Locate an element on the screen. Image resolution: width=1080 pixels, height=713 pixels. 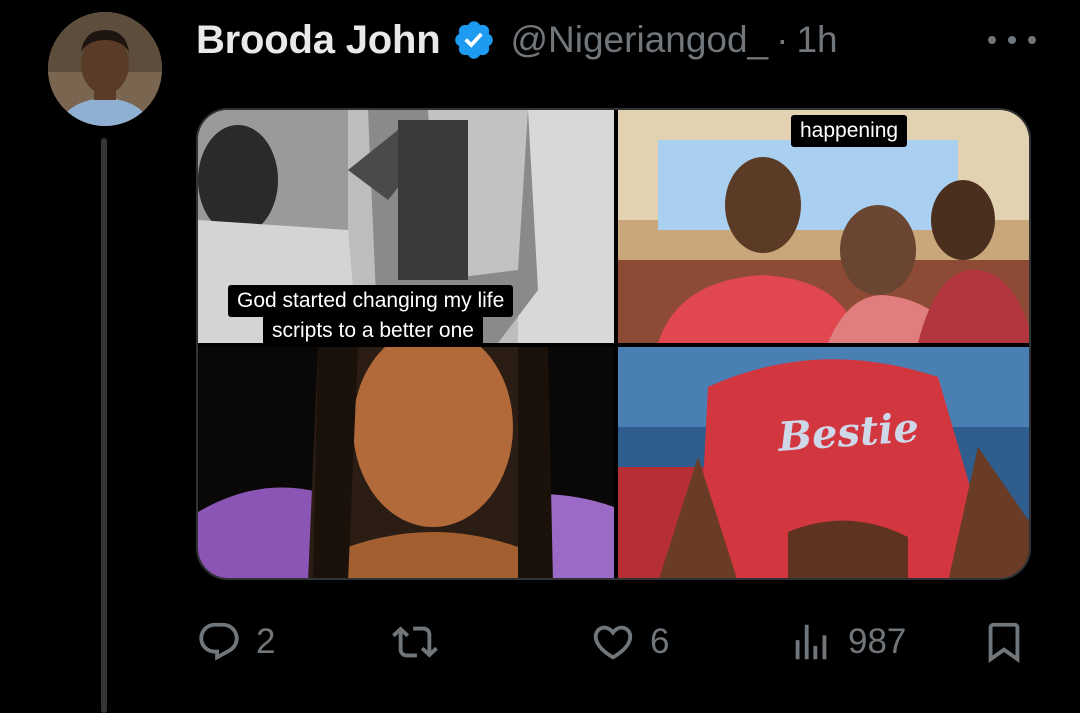
media-image-4: Bestie is located at coordinates (823, 462).